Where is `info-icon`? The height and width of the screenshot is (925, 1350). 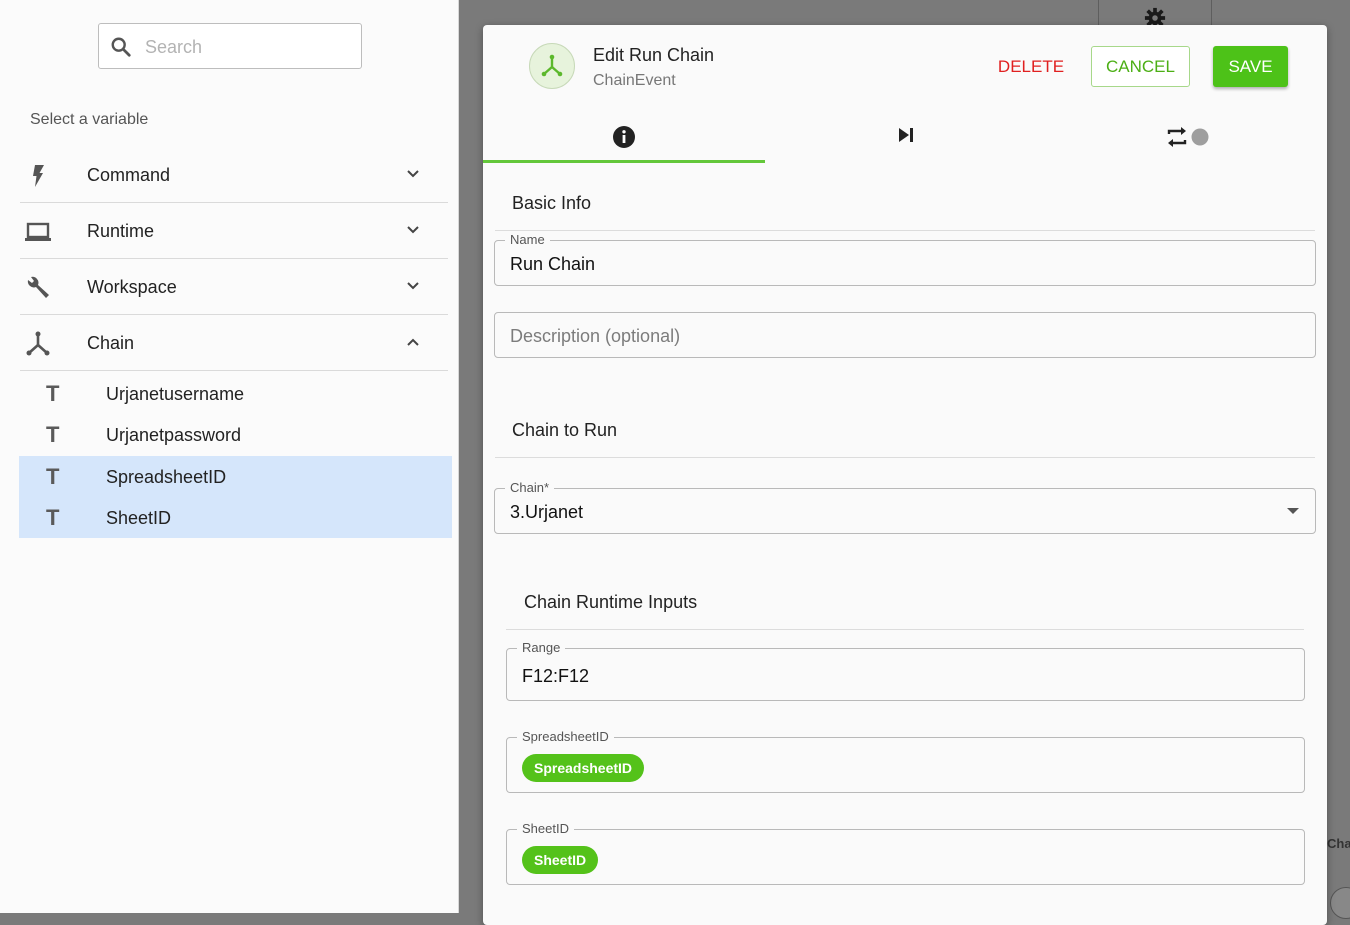
info-icon is located at coordinates (624, 137).